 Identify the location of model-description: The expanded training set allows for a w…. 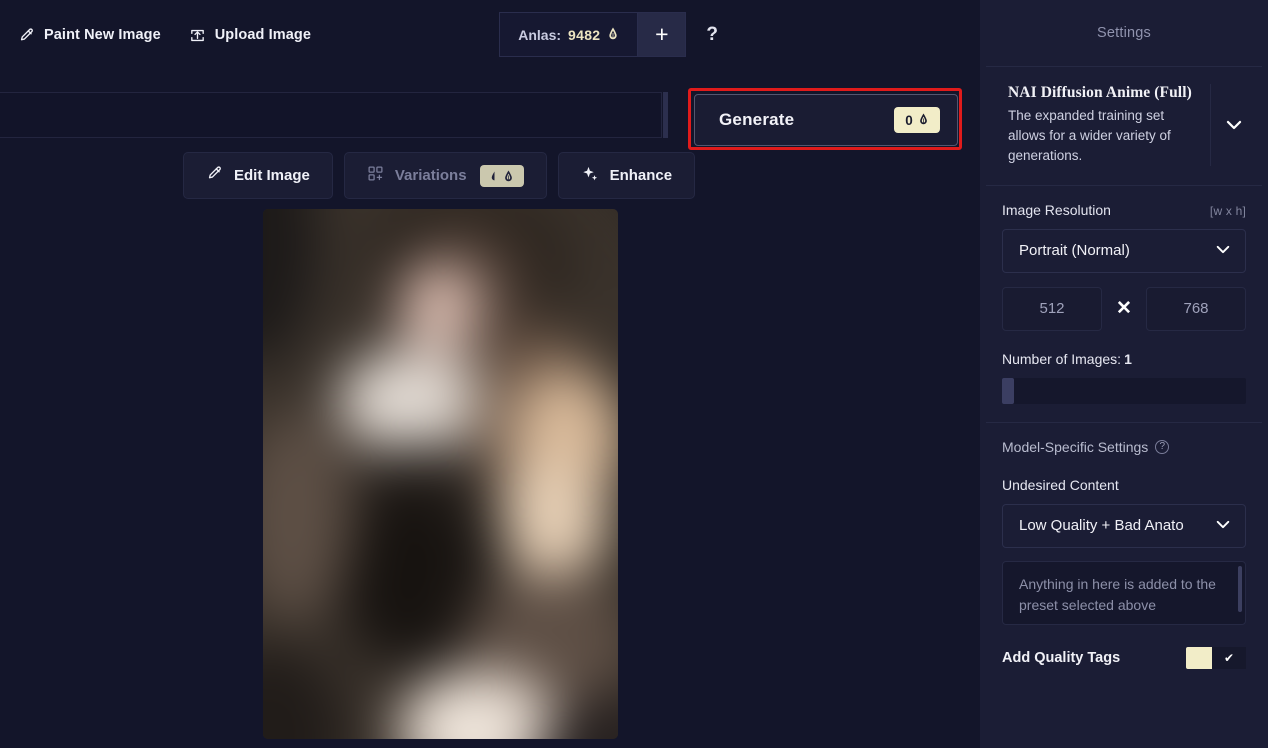
(1089, 135).